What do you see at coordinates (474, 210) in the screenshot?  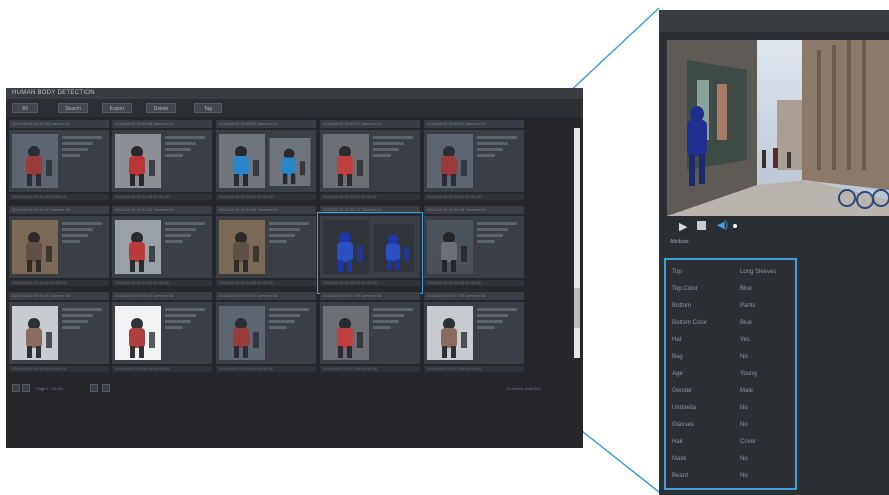 I see `card-header: 2018-08-02 15:35:38 Camera 04` at bounding box center [474, 210].